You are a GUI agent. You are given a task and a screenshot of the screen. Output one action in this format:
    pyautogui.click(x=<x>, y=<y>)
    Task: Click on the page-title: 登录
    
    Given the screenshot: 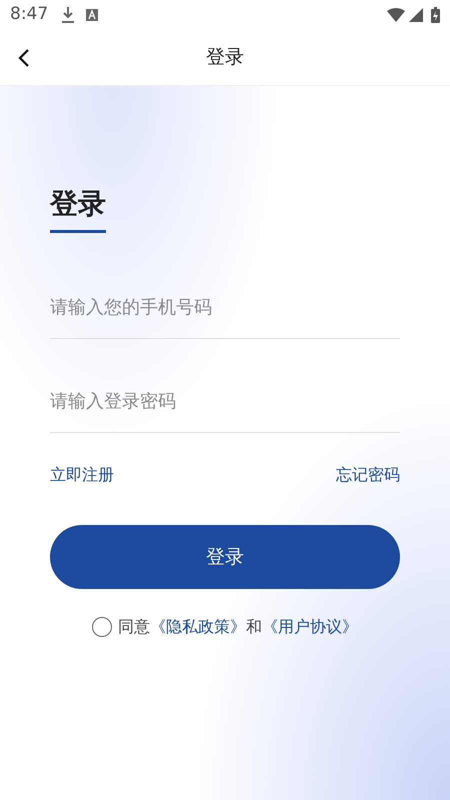 What is the action you would take?
    pyautogui.click(x=225, y=57)
    